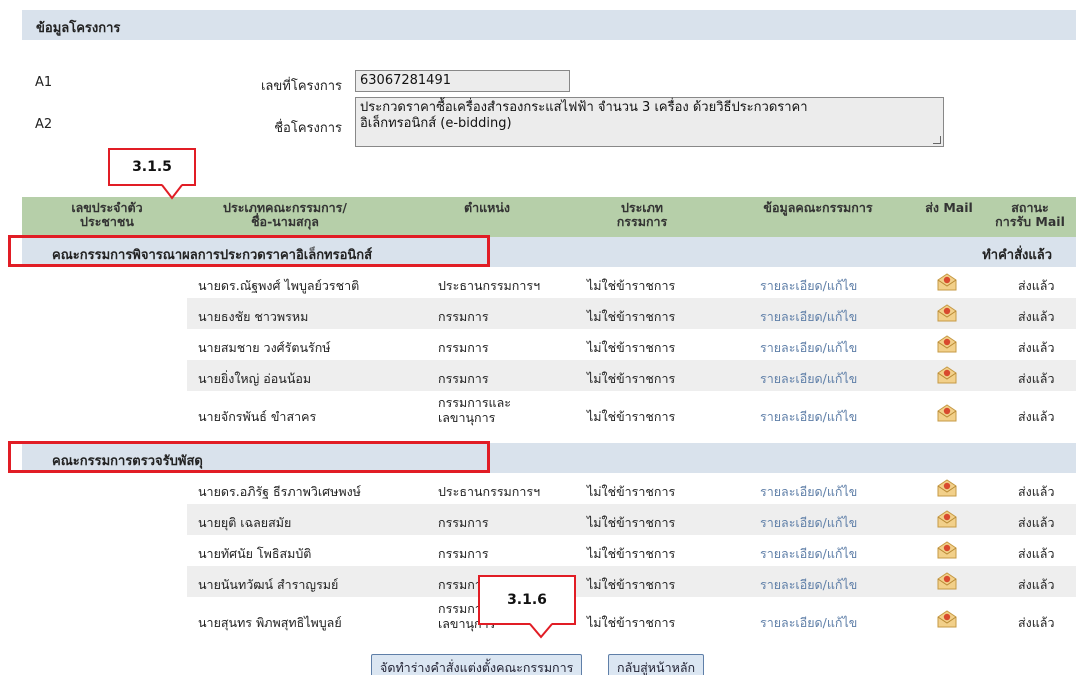 The width and height of the screenshot is (1076, 675). I want to click on col-header-id: เลขประจำตัว ประชาชน, so click(107, 214).